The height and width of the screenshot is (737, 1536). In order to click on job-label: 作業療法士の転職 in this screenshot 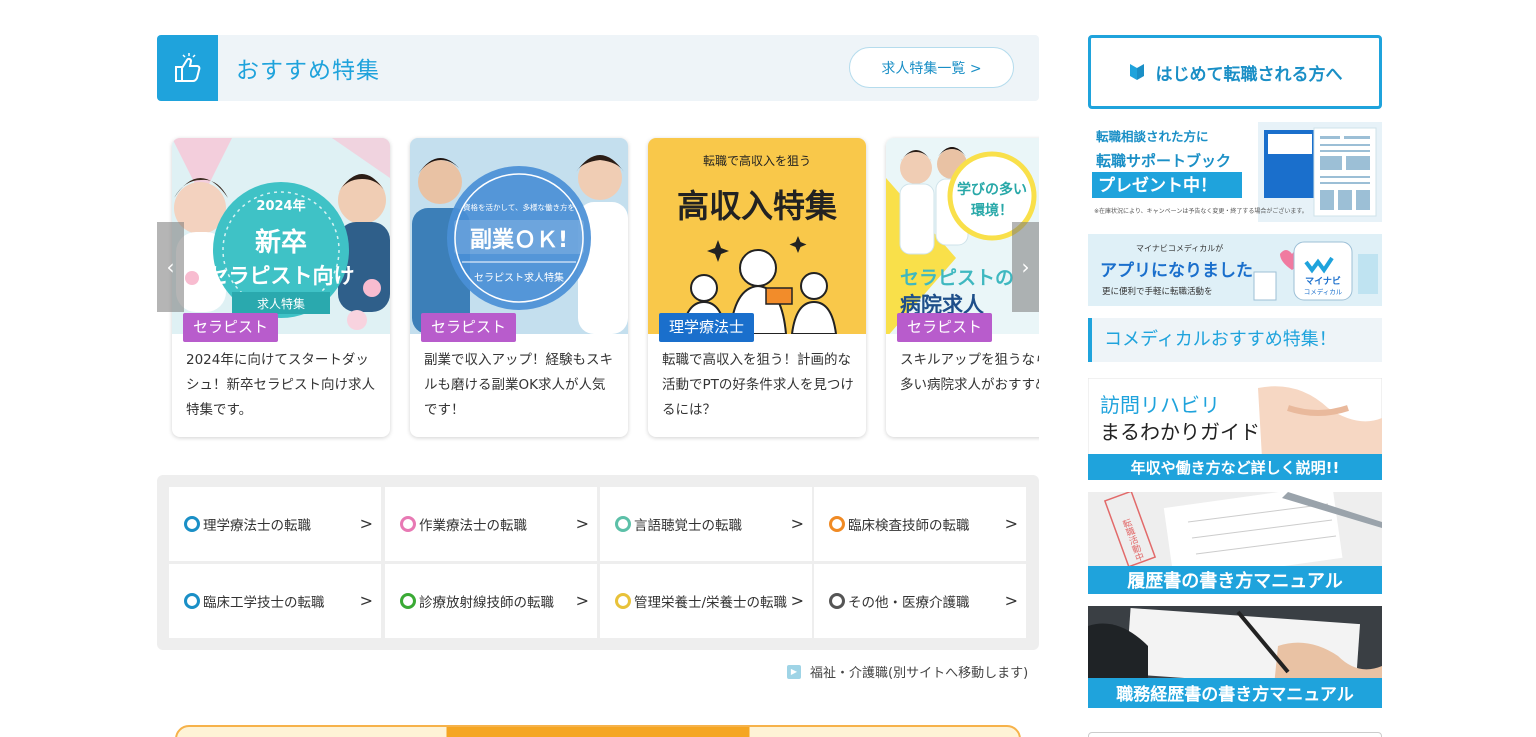, I will do `click(473, 526)`.